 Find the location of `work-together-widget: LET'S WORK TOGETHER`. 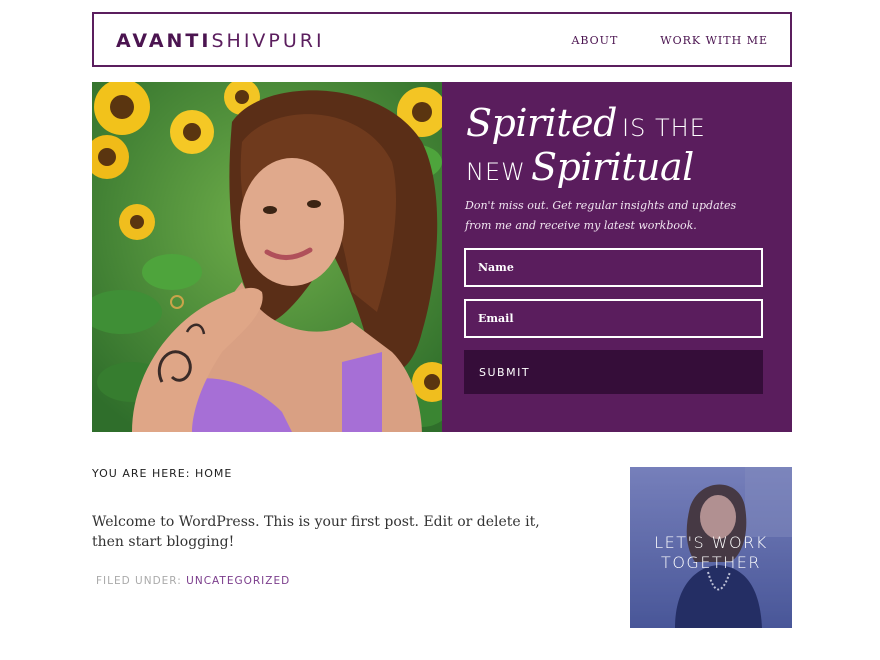

work-together-widget: LET'S WORK TOGETHER is located at coordinates (711, 547).